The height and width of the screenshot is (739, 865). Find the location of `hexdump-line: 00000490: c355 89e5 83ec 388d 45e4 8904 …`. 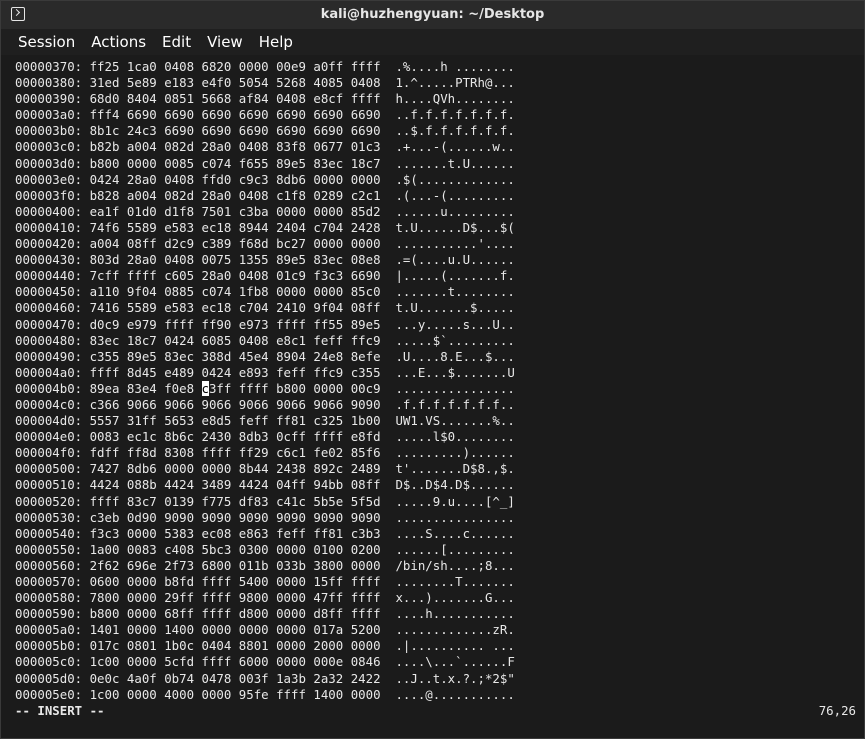

hexdump-line: 00000490: c355 89e5 83ec 388d 45e4 8904 … is located at coordinates (265, 356).